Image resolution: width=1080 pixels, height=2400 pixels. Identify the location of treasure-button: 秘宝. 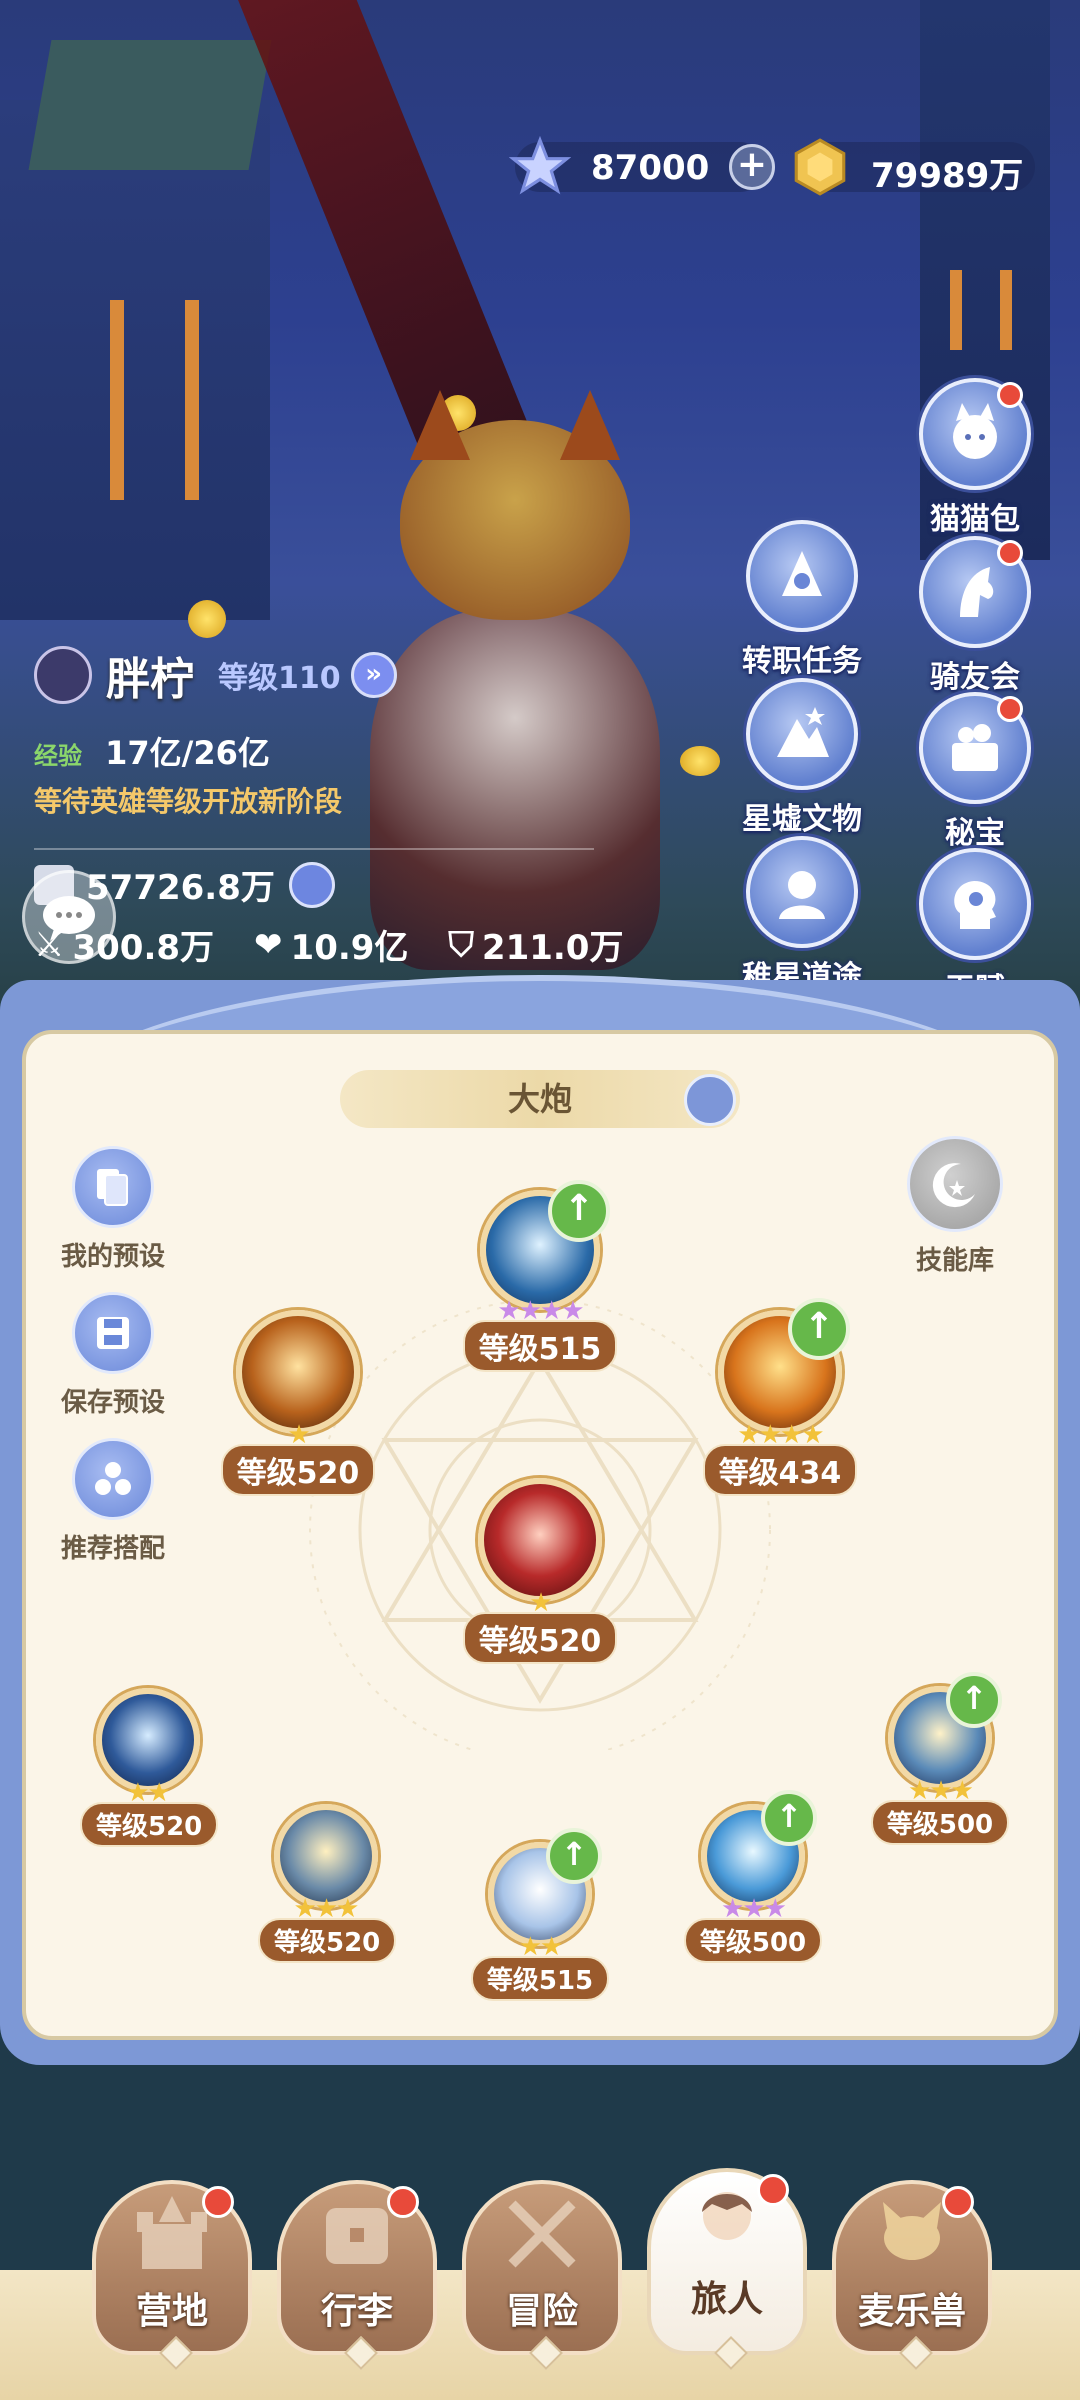
(975, 777).